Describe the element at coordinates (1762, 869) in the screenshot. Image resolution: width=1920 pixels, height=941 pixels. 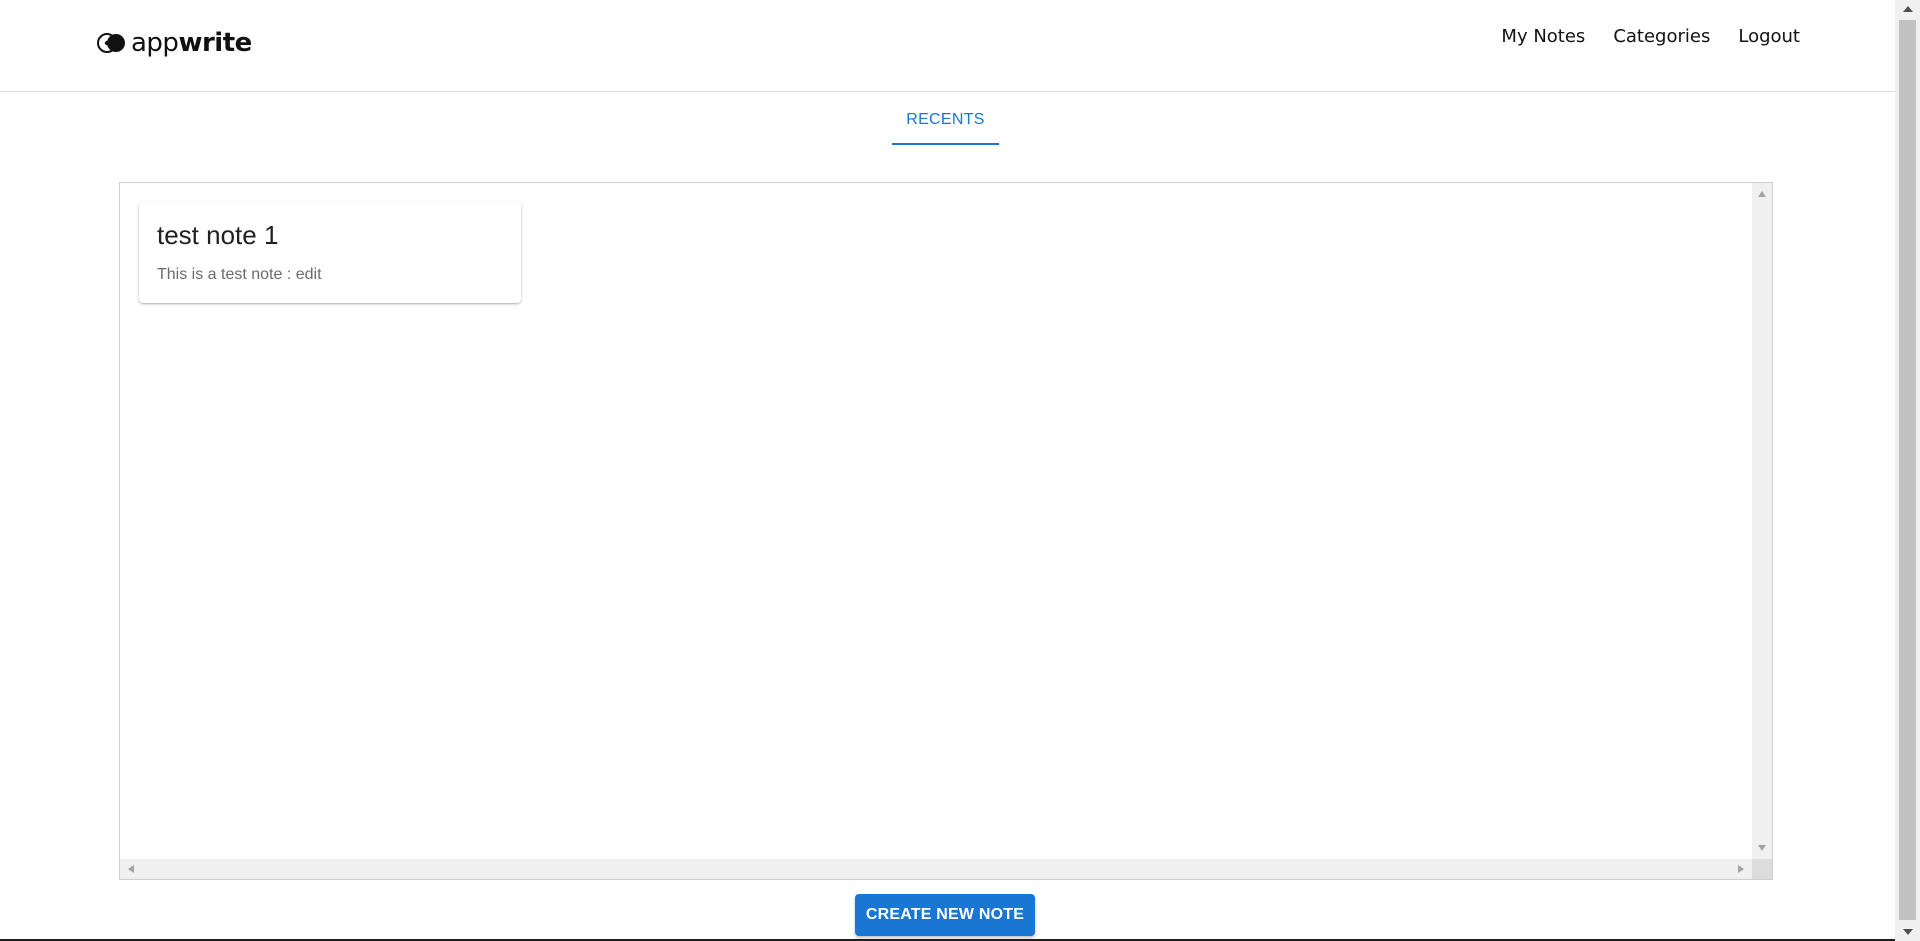
I see `scroll-corner` at that location.